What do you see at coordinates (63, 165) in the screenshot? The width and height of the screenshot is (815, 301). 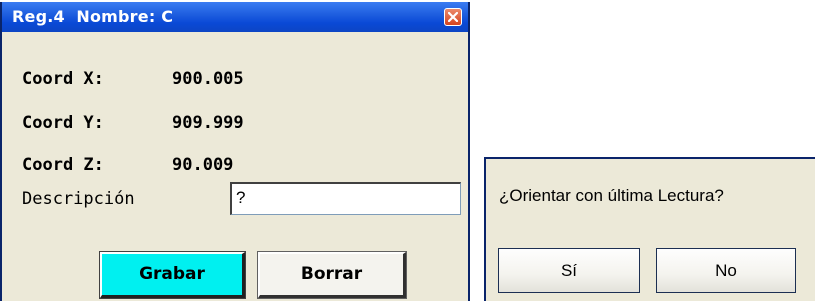 I see `coord-z-label: Coord Z:` at bounding box center [63, 165].